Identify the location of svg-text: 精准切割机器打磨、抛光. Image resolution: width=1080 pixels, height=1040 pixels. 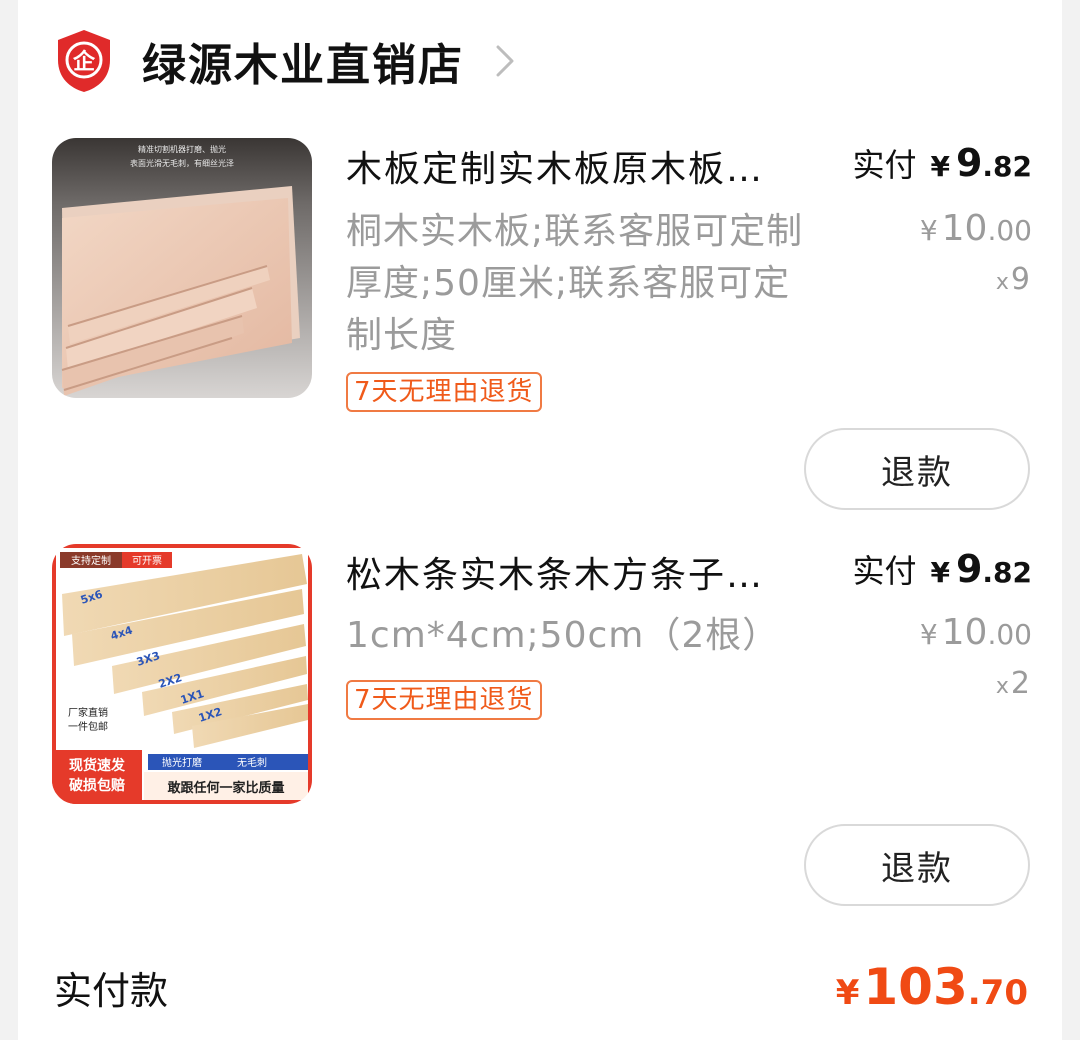
(182, 149).